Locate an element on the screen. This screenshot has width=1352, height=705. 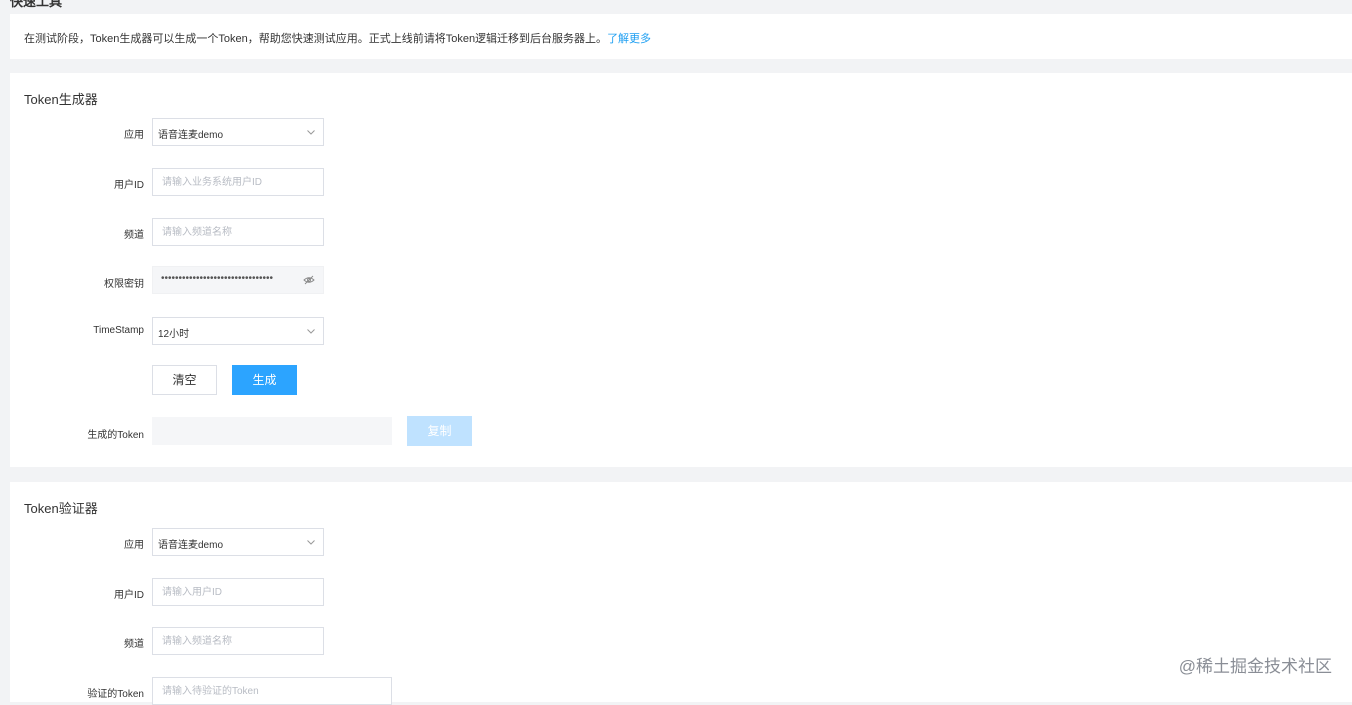
generator-channel-input is located at coordinates (238, 232).